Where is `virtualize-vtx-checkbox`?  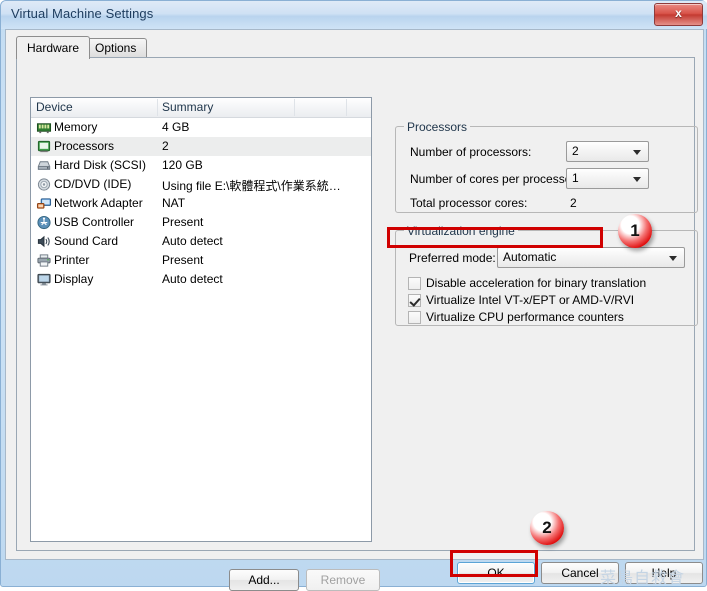 virtualize-vtx-checkbox is located at coordinates (414, 300).